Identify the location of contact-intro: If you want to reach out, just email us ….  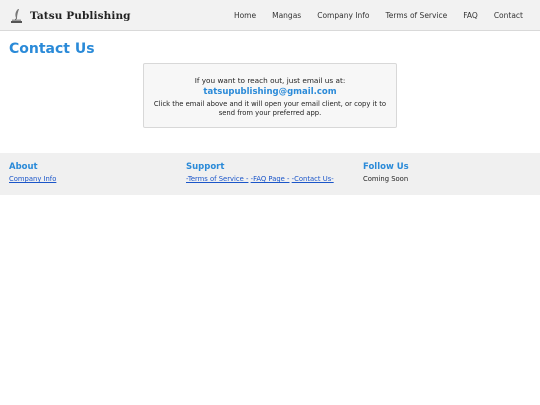
(270, 80).